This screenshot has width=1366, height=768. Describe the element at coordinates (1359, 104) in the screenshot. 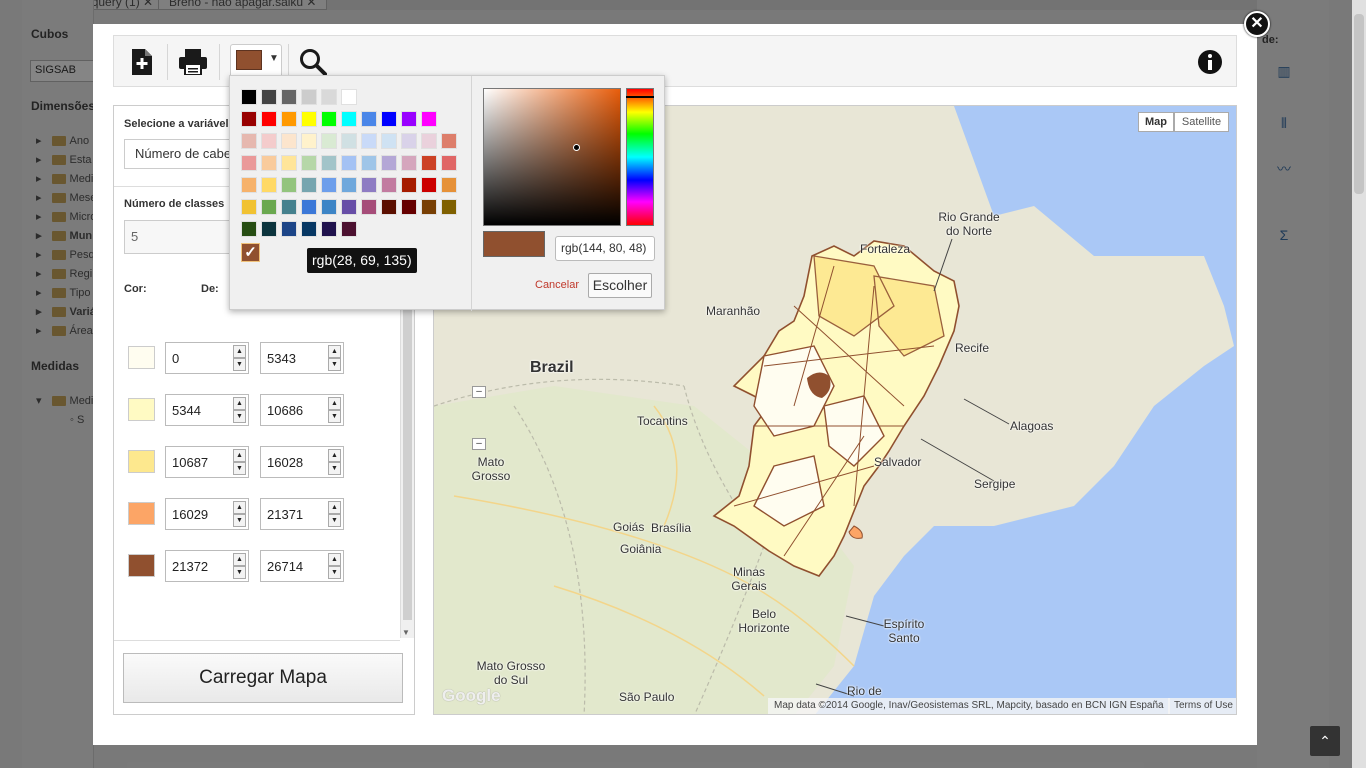

I see `page-scrollbar-thumb` at that location.